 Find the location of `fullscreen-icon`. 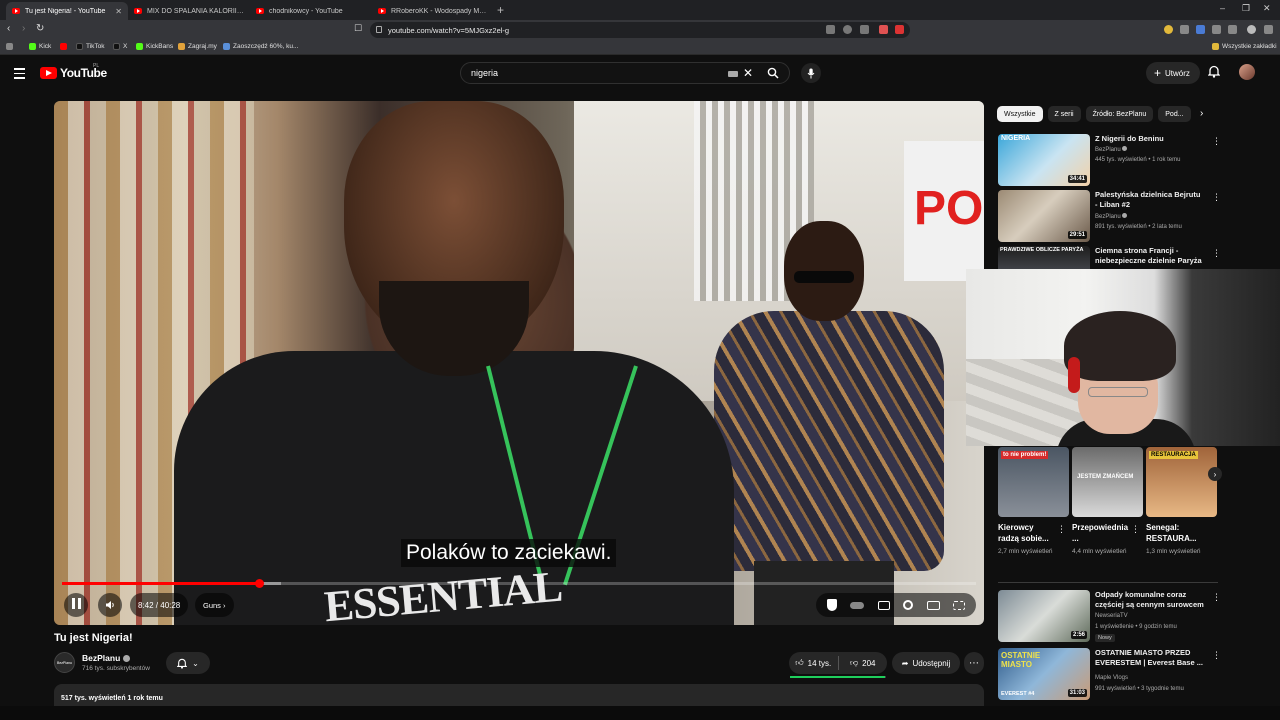

fullscreen-icon is located at coordinates (959, 605).